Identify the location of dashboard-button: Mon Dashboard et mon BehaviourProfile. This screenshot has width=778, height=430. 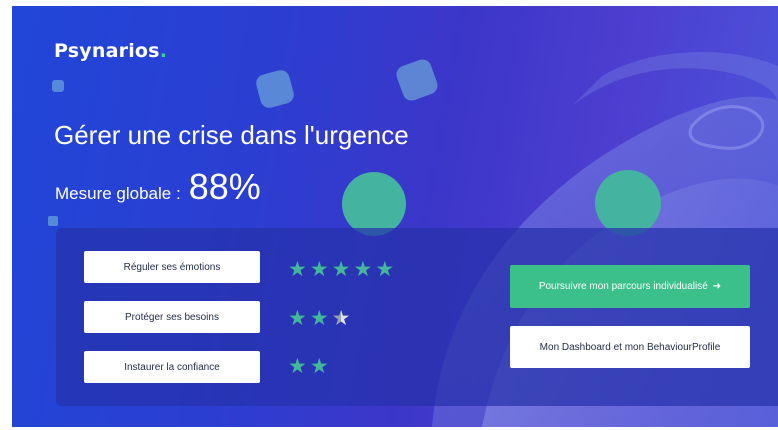
(630, 347).